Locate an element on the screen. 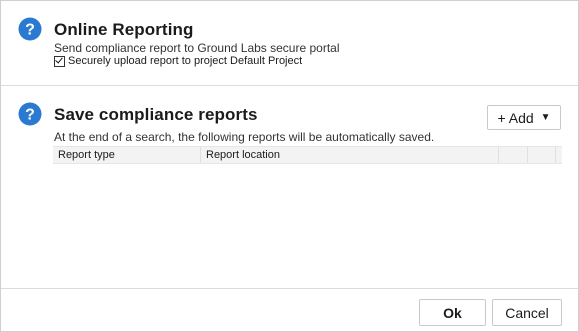 The width and height of the screenshot is (579, 332). save-reports-title: Save compliance reports is located at coordinates (156, 114).